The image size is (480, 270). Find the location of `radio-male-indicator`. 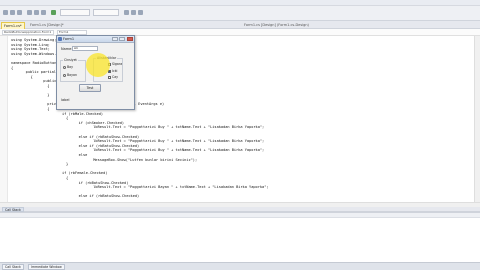

radio-male-indicator is located at coordinates (64, 67).